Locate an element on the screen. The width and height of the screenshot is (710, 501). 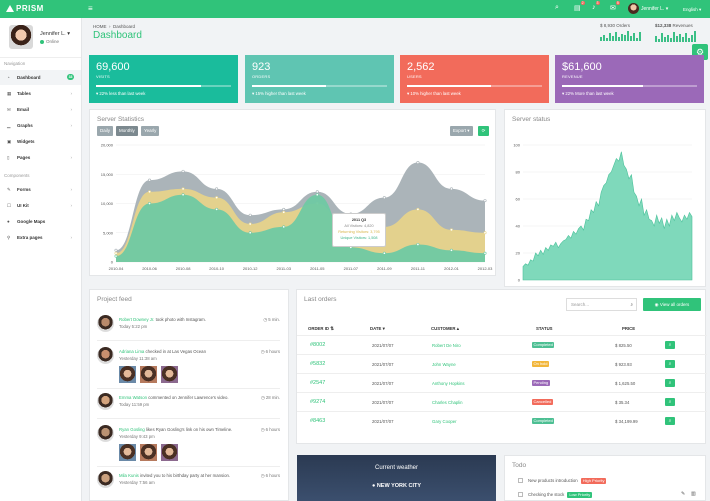
menu-toggle-icon: ≡ is located at coordinates (90, 8).